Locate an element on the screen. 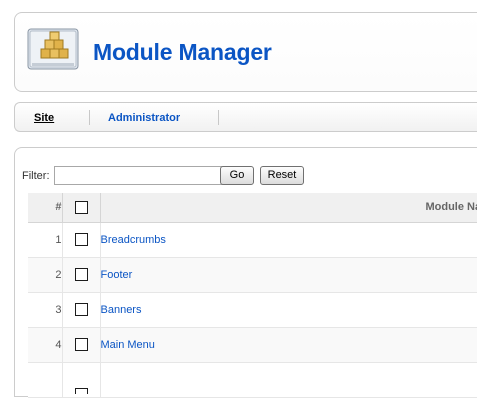  module-manager-icon is located at coordinates (53, 49).